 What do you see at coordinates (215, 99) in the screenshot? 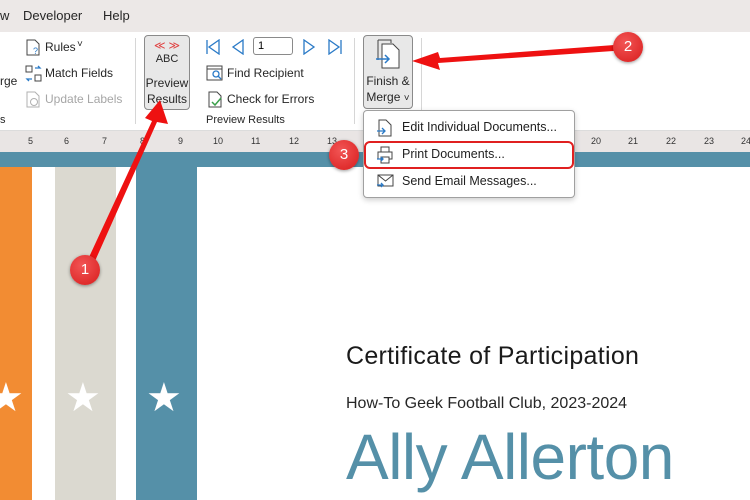
I see `check-errors-icon` at bounding box center [215, 99].